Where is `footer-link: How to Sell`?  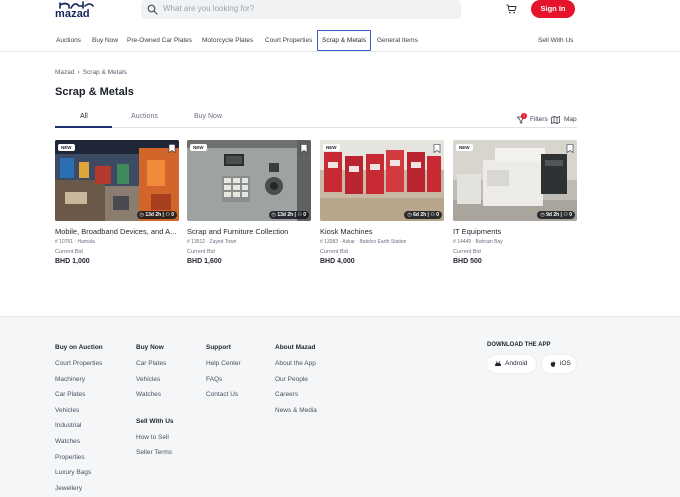 footer-link: How to Sell is located at coordinates (155, 442).